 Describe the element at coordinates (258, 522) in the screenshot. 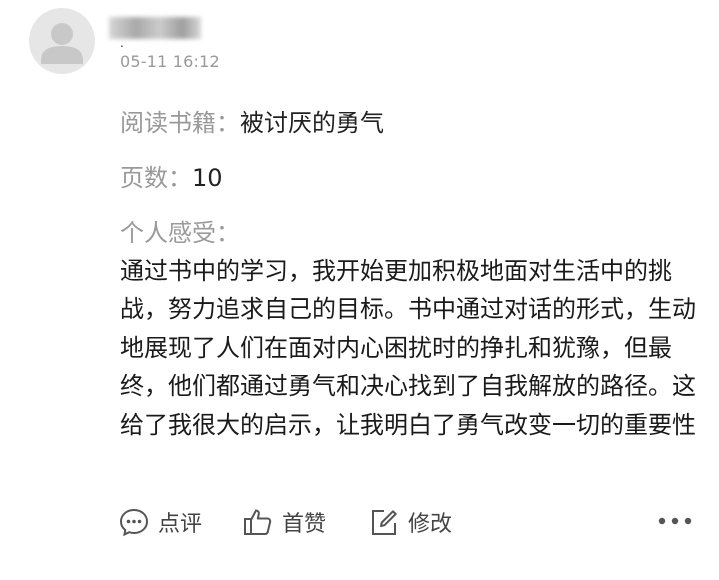

I see `thumbs-up-icon` at that location.